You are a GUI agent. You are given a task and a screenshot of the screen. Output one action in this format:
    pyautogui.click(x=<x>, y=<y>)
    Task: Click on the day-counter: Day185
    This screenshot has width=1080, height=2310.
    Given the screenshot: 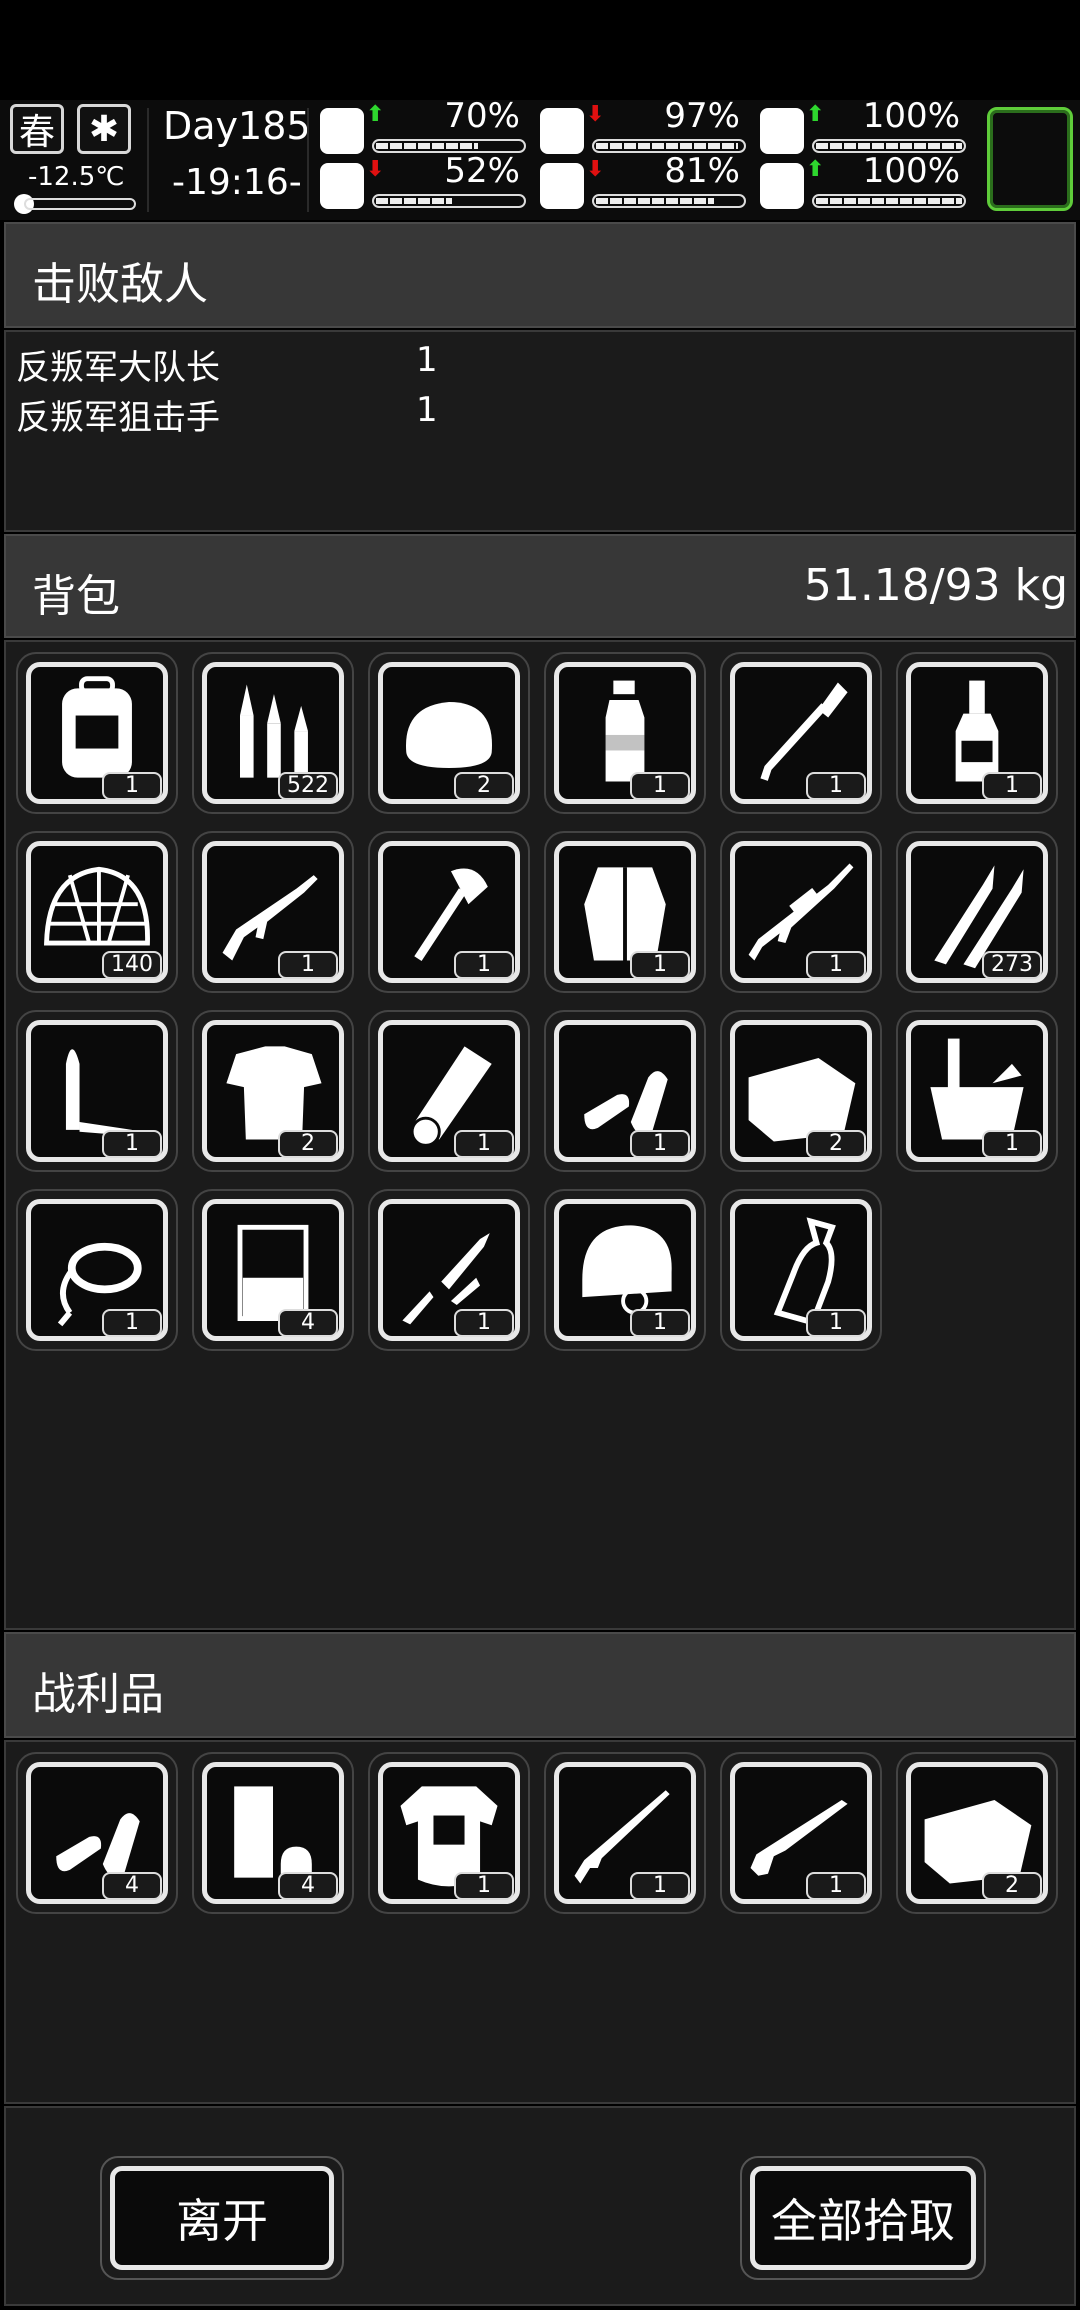 What is the action you would take?
    pyautogui.click(x=237, y=126)
    